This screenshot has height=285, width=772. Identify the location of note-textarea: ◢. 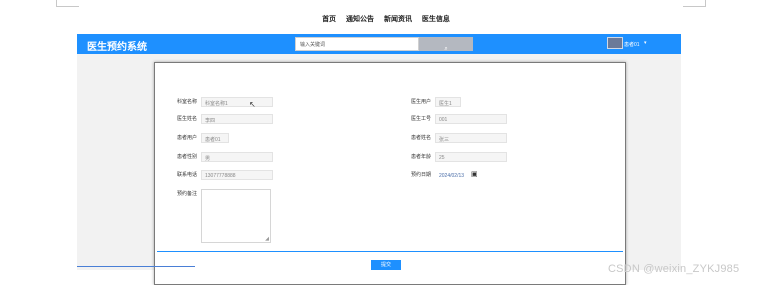
(236, 216).